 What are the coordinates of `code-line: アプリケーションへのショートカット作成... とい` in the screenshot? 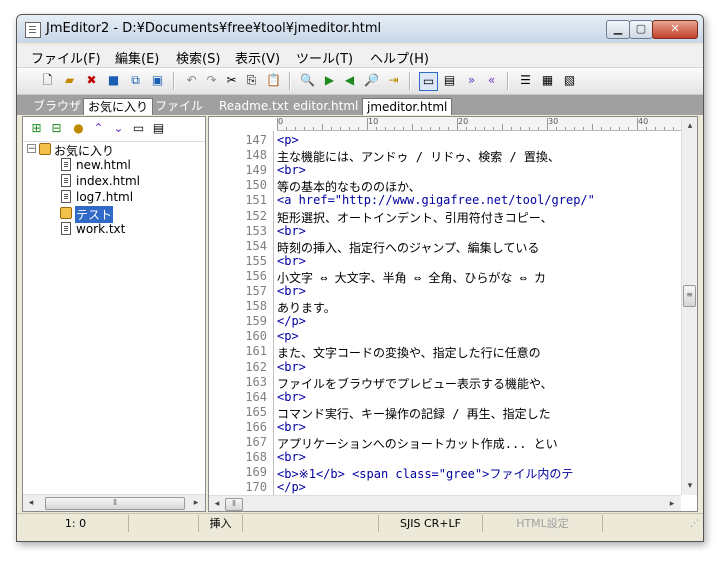 It's located at (417, 443).